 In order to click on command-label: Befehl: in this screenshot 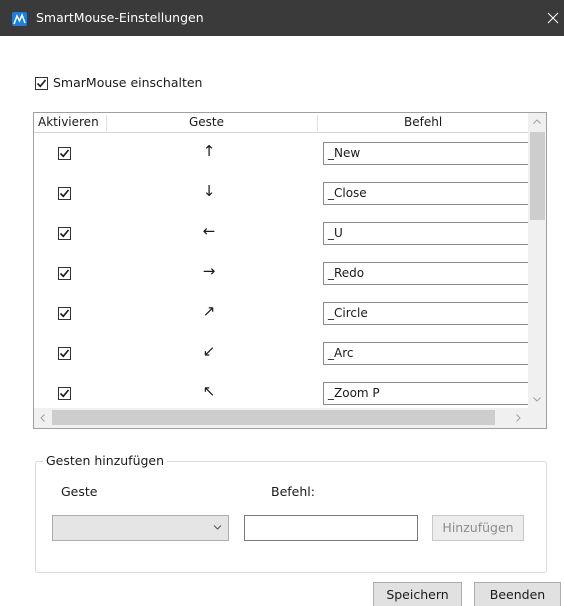, I will do `click(293, 491)`.